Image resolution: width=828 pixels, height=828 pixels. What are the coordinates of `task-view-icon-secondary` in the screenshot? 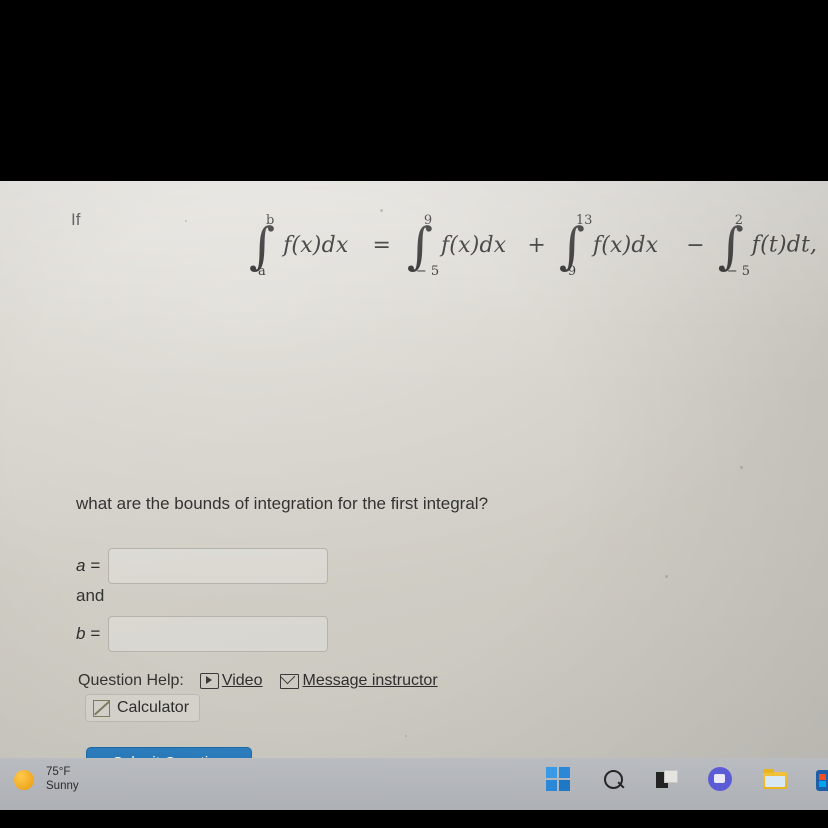 It's located at (671, 776).